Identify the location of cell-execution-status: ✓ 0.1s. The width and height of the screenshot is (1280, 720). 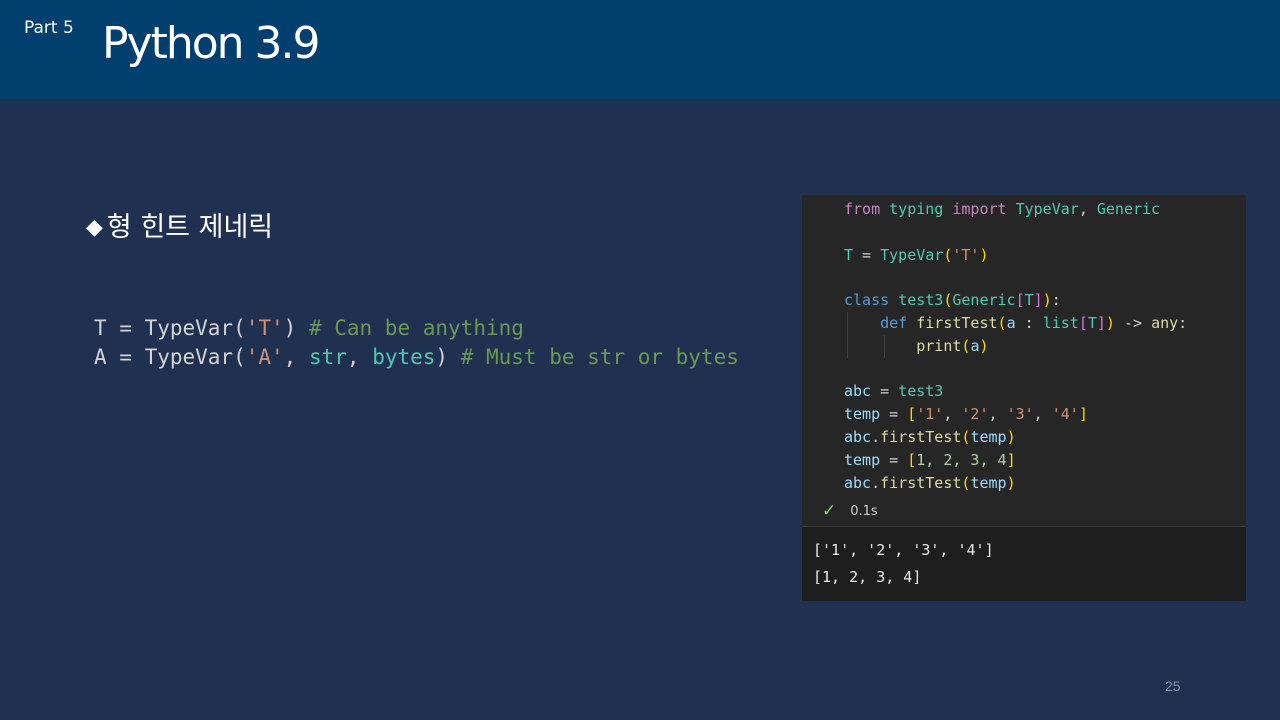
(850, 511).